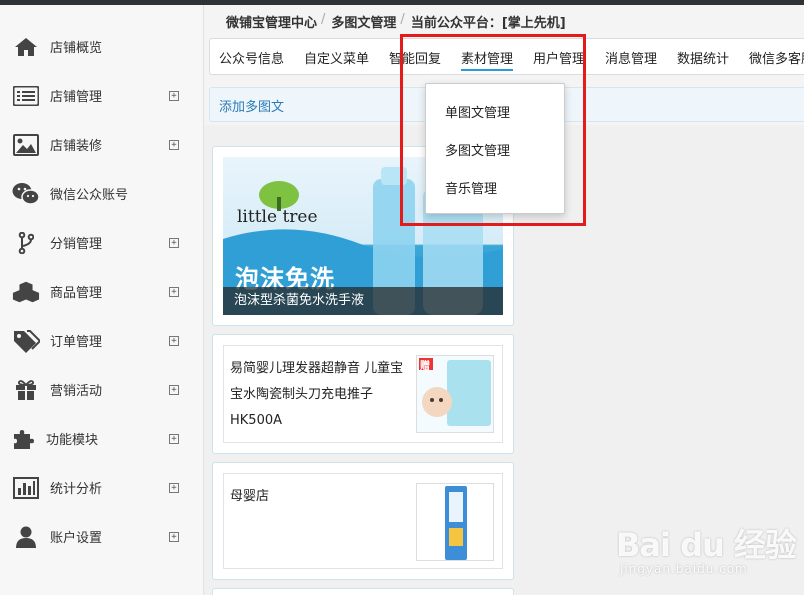 The height and width of the screenshot is (595, 804). Describe the element at coordinates (76, 391) in the screenshot. I see `sidebar-item-label: 营销活动` at that location.